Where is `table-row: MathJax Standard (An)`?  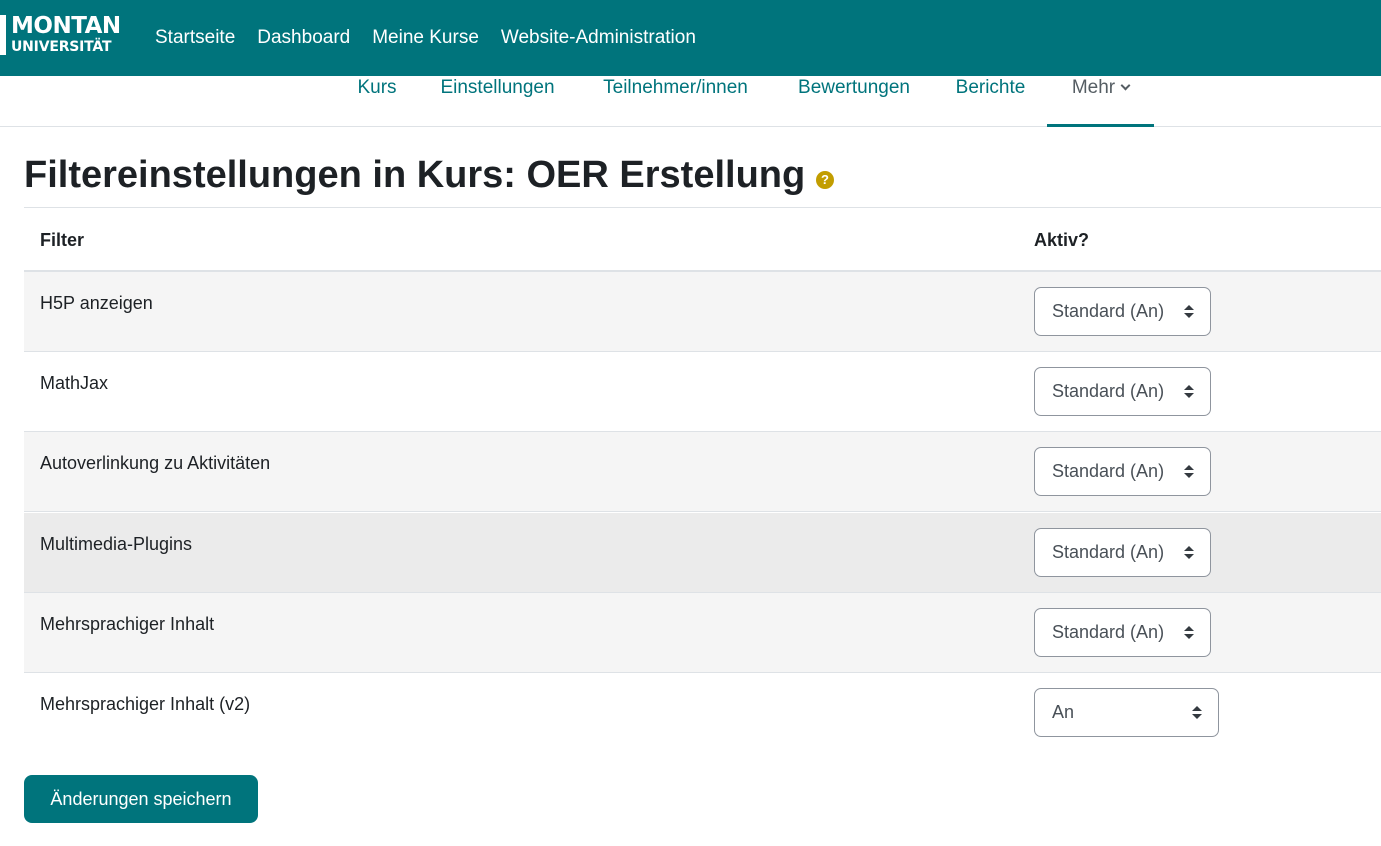 table-row: MathJax Standard (An) is located at coordinates (702, 392).